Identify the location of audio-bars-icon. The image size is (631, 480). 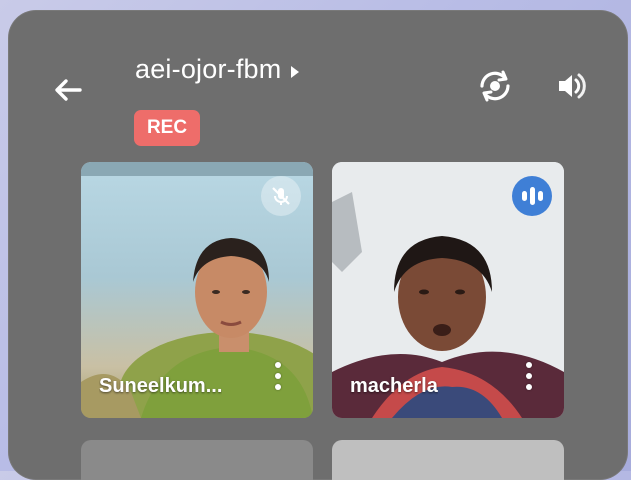
(532, 195).